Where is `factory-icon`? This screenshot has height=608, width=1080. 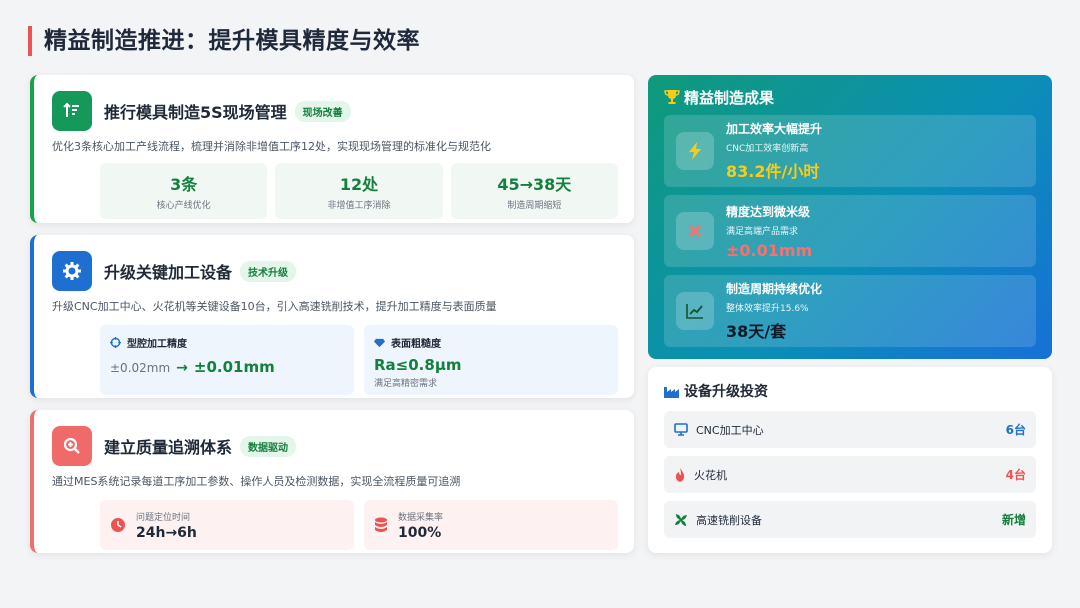
factory-icon is located at coordinates (671, 392).